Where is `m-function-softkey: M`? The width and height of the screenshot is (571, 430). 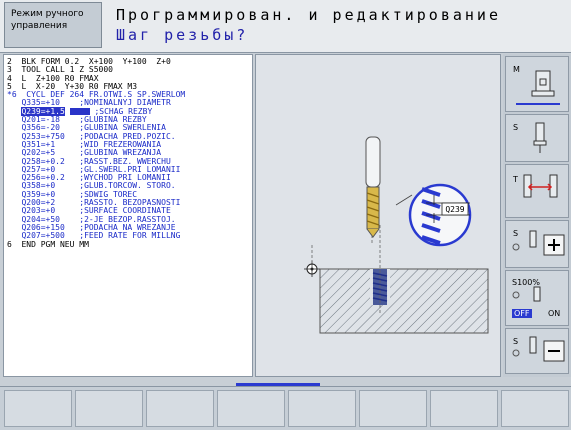
m-function-softkey: M is located at coordinates (537, 84).